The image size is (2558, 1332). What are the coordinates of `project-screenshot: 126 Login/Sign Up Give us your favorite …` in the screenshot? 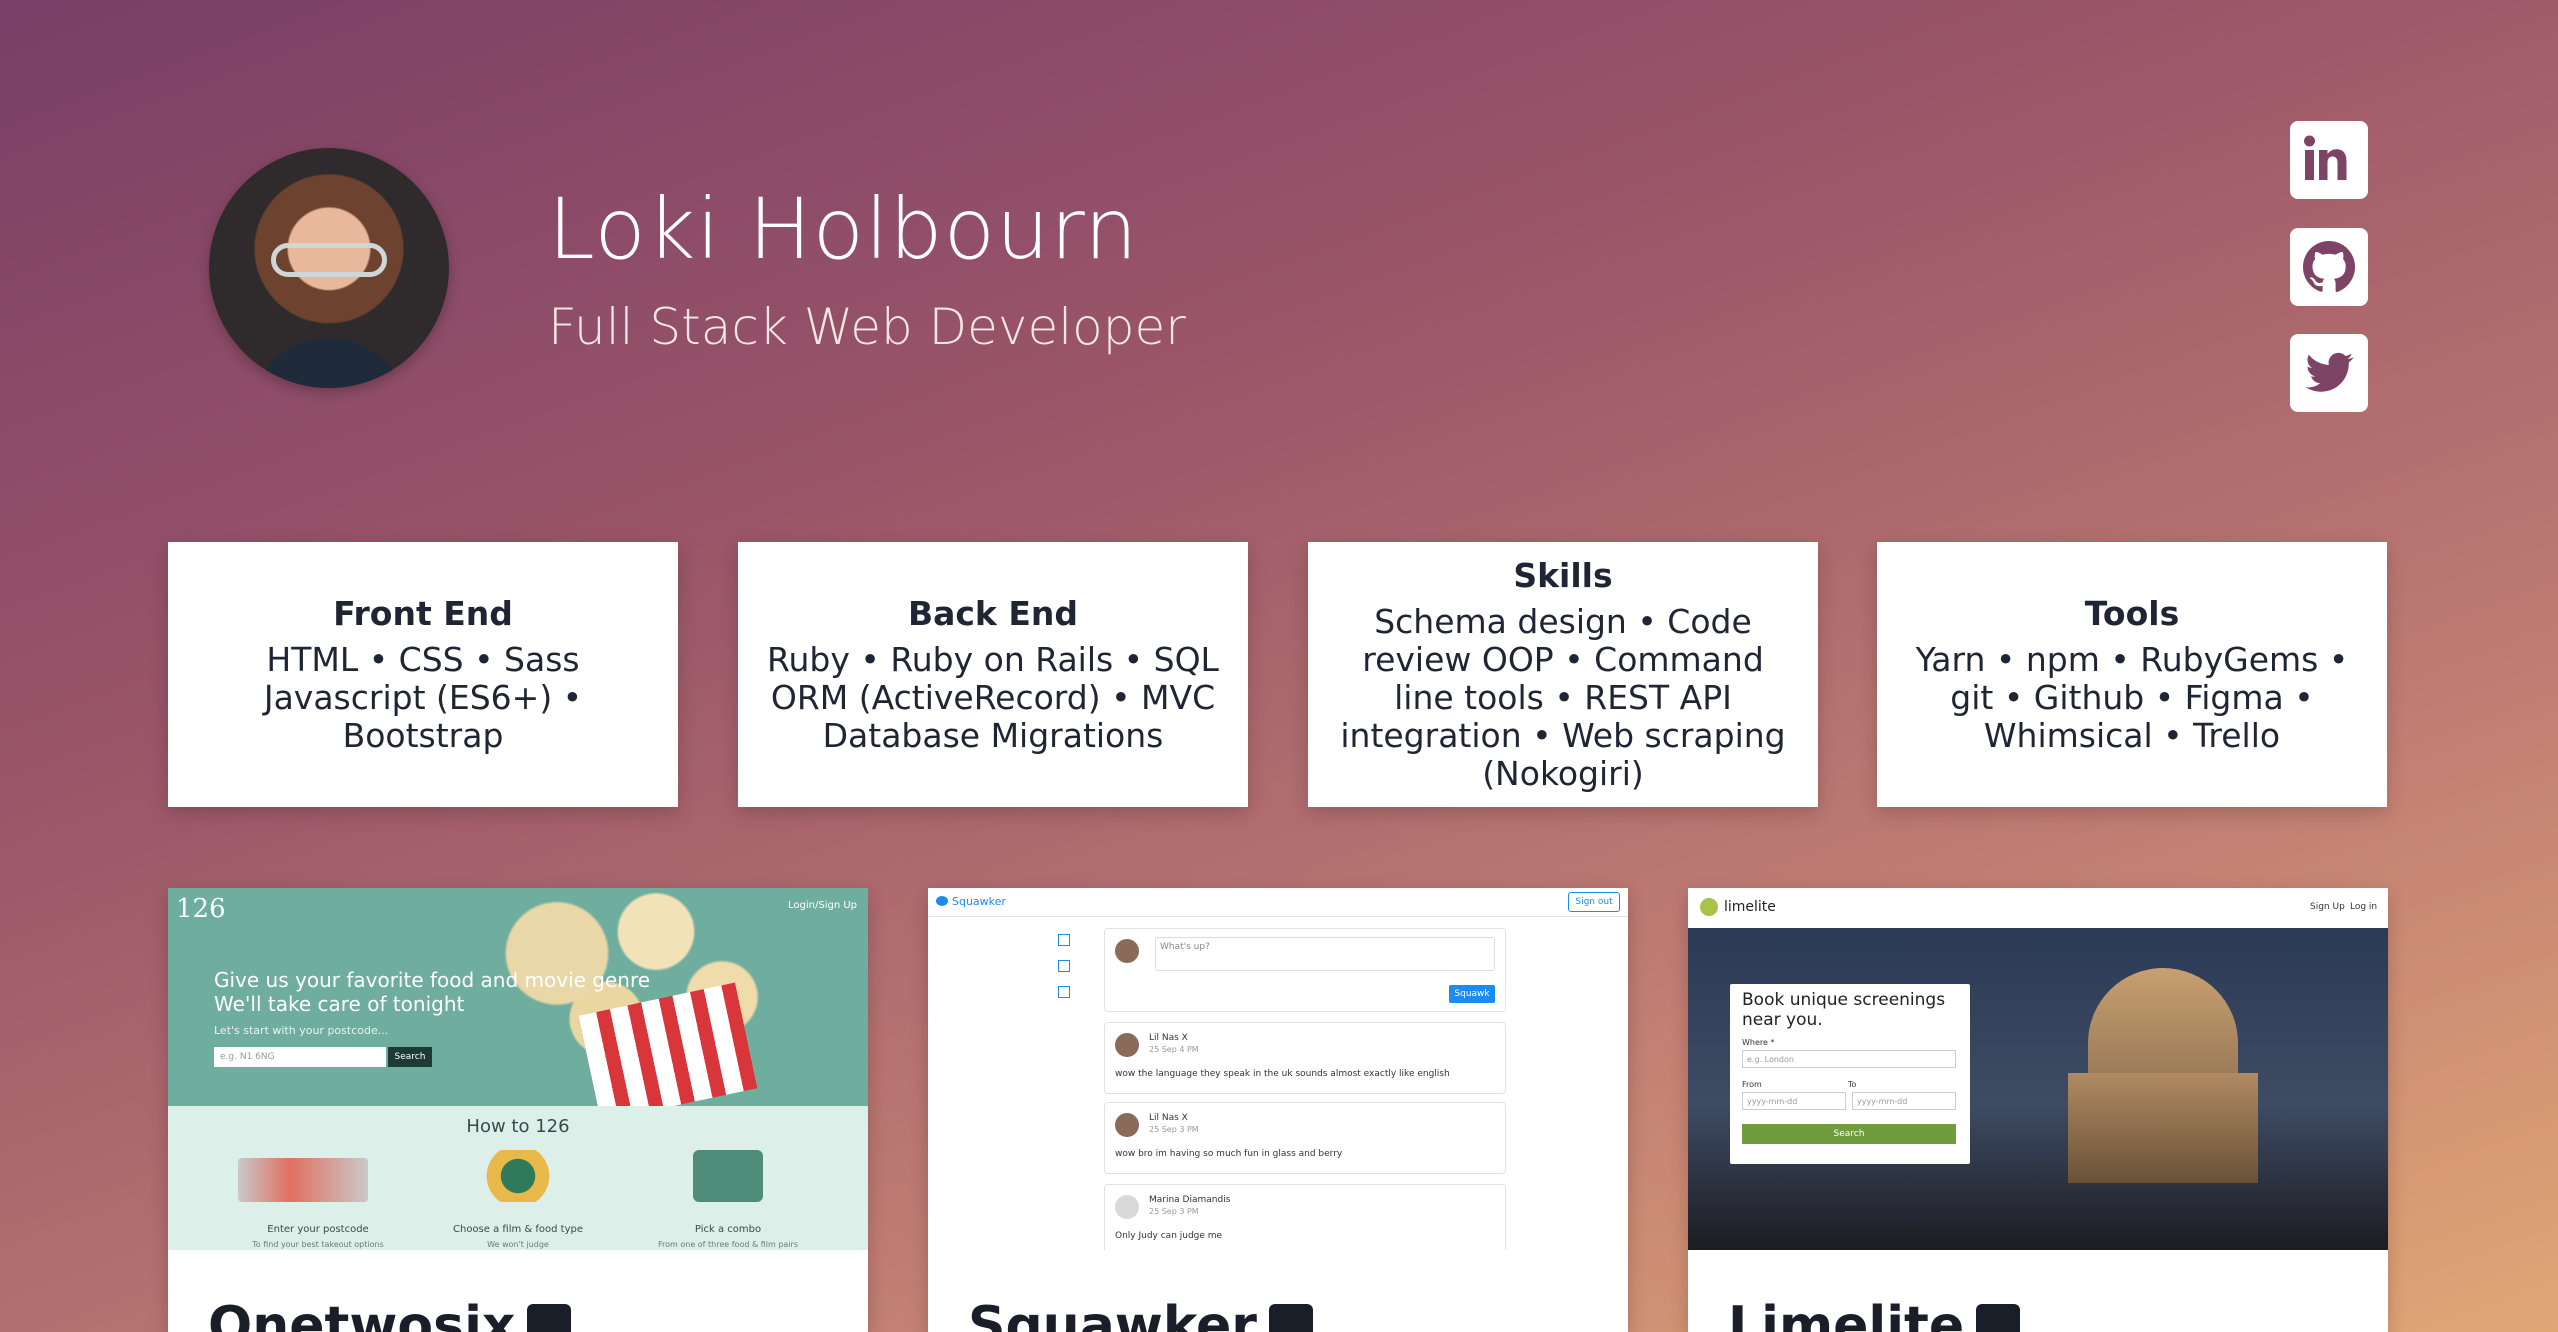 It's located at (518, 1069).